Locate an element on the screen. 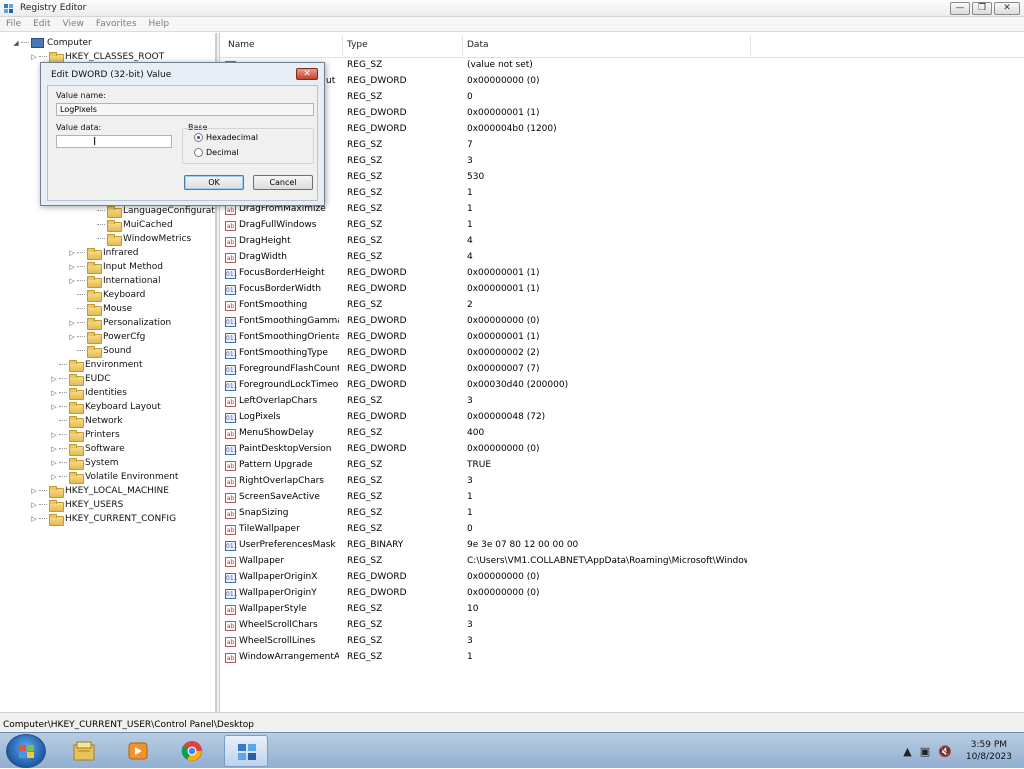 The width and height of the screenshot is (1024, 769). show-hidden-icons-icon: ▲ is located at coordinates (907, 751).